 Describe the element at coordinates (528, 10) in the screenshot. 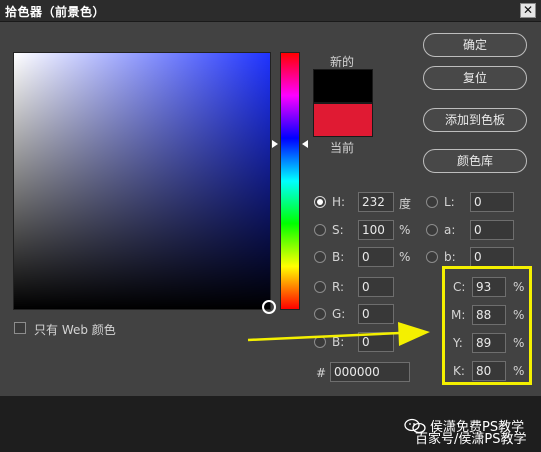

I see `close-button: ✕` at that location.